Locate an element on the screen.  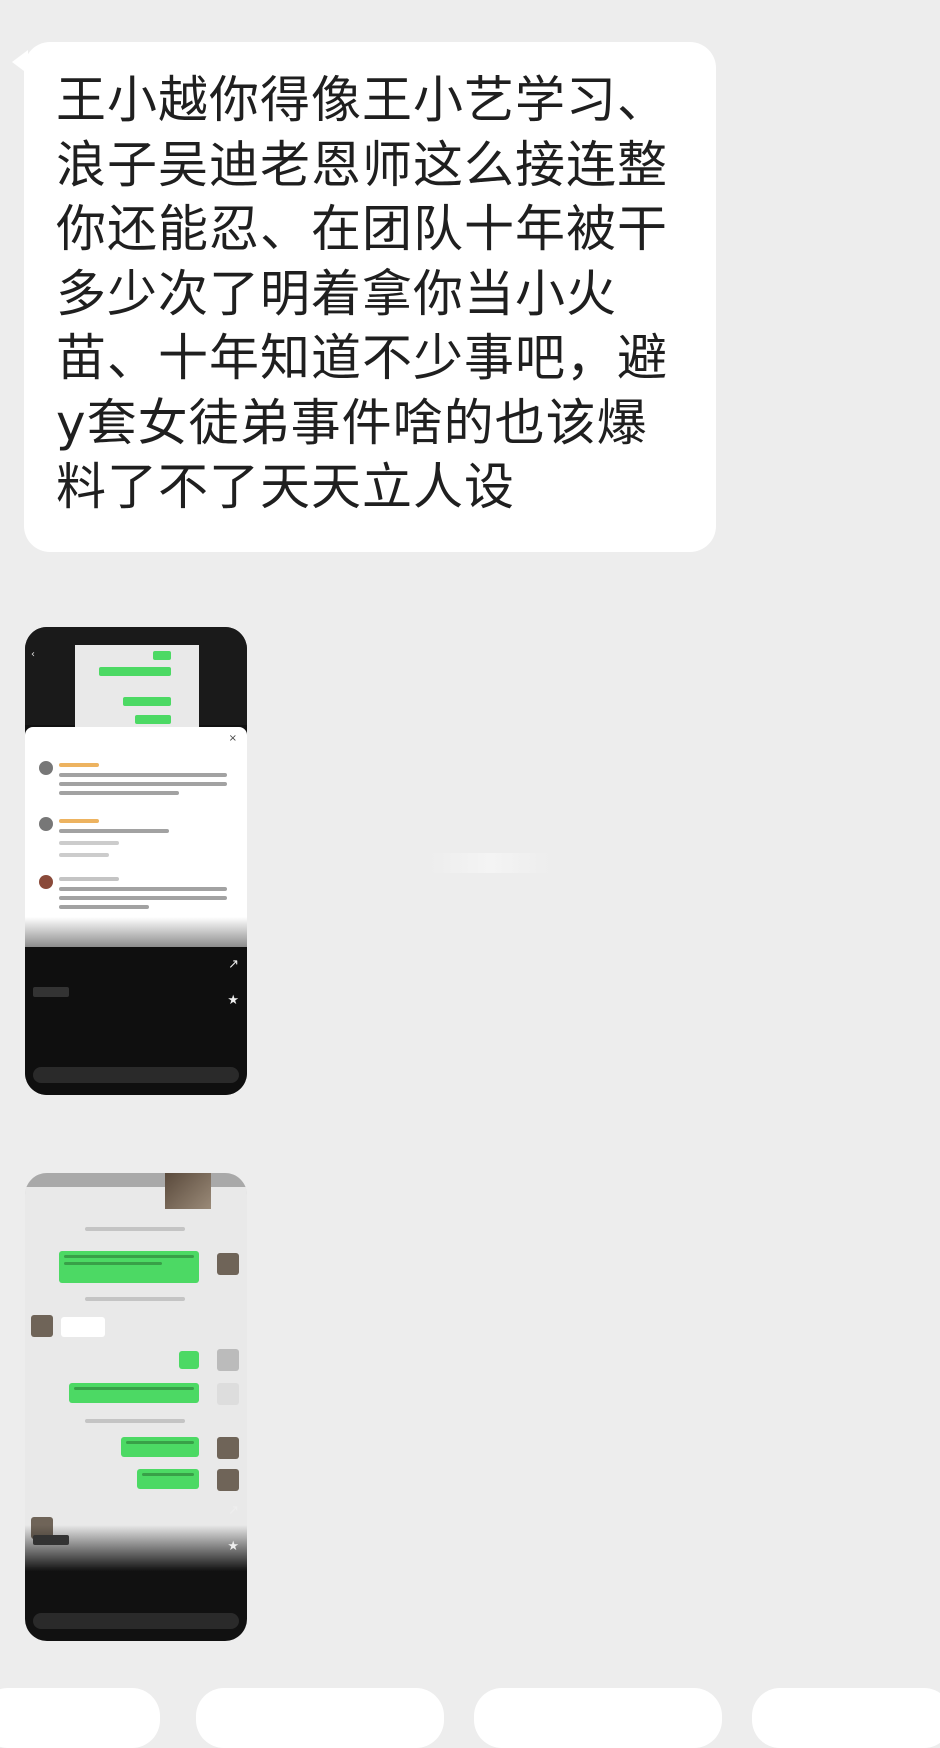
comment-meta-line is located at coordinates (89, 843).